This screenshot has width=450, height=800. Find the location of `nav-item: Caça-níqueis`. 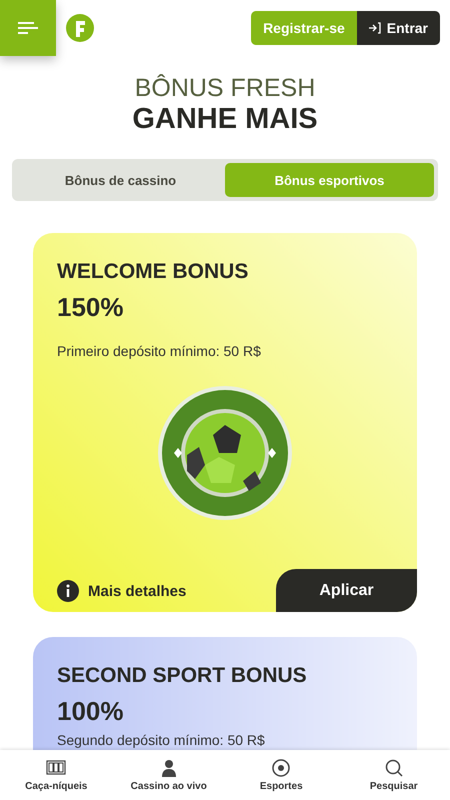

nav-item: Caça-níqueis is located at coordinates (56, 775).